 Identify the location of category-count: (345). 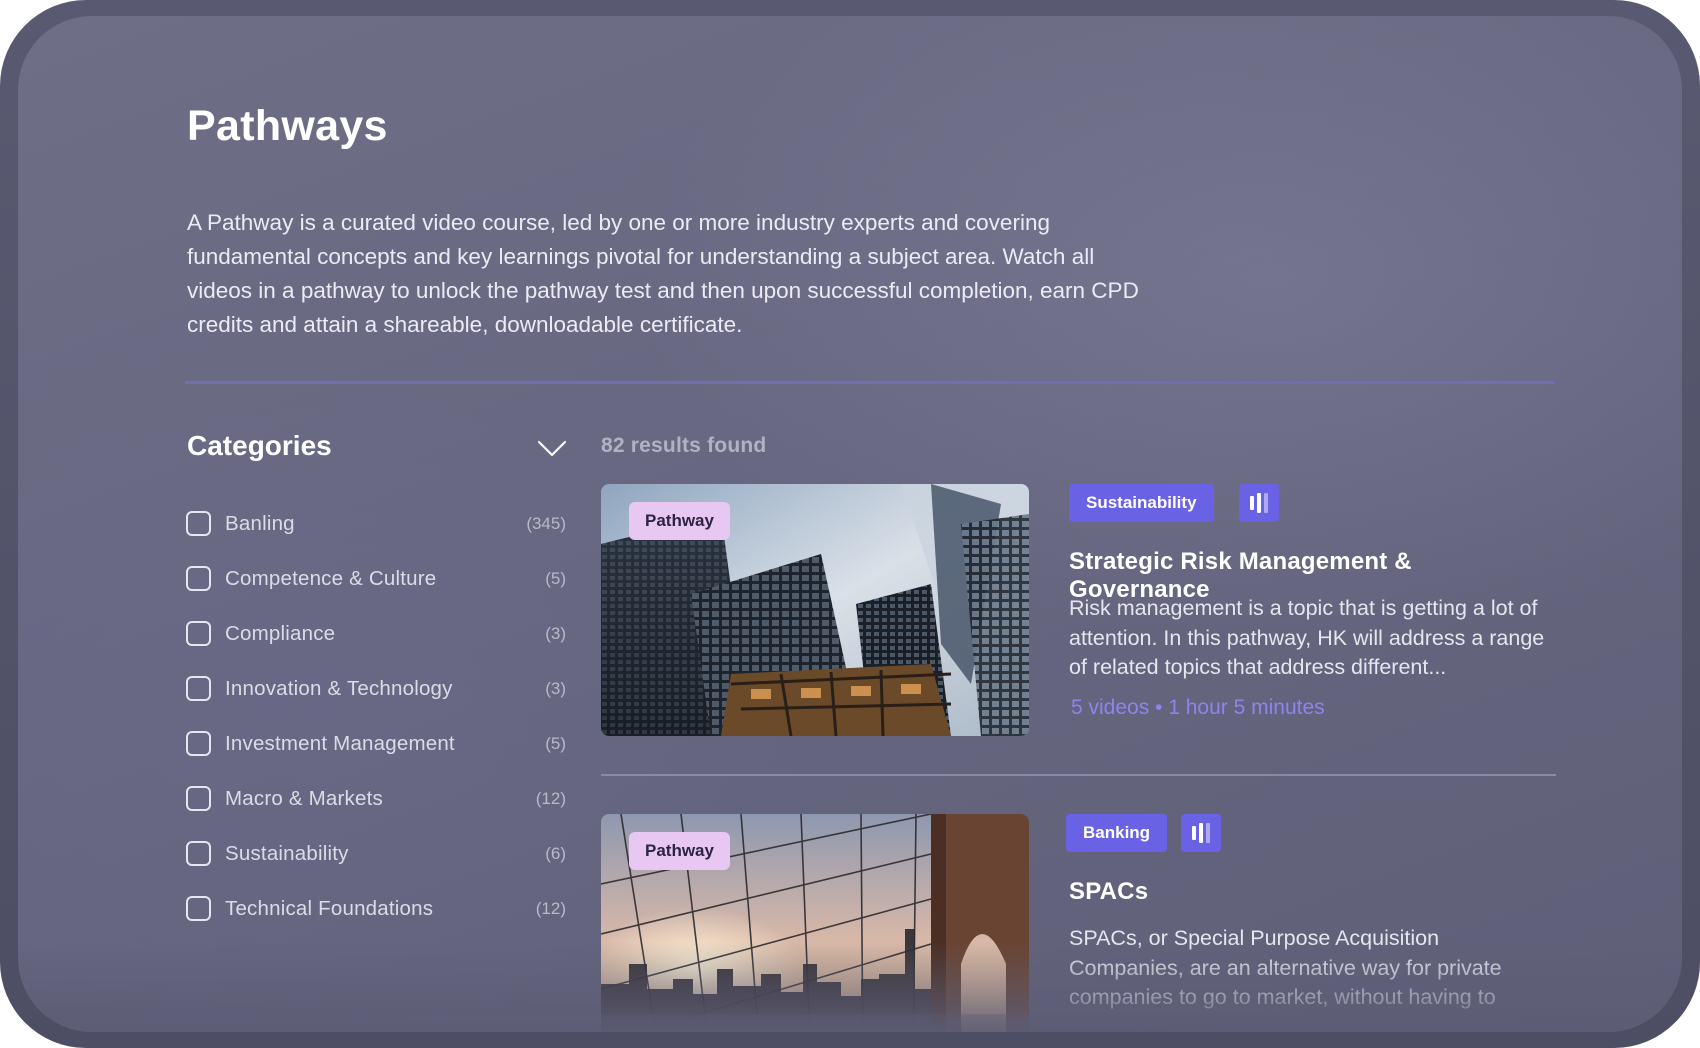
(546, 523).